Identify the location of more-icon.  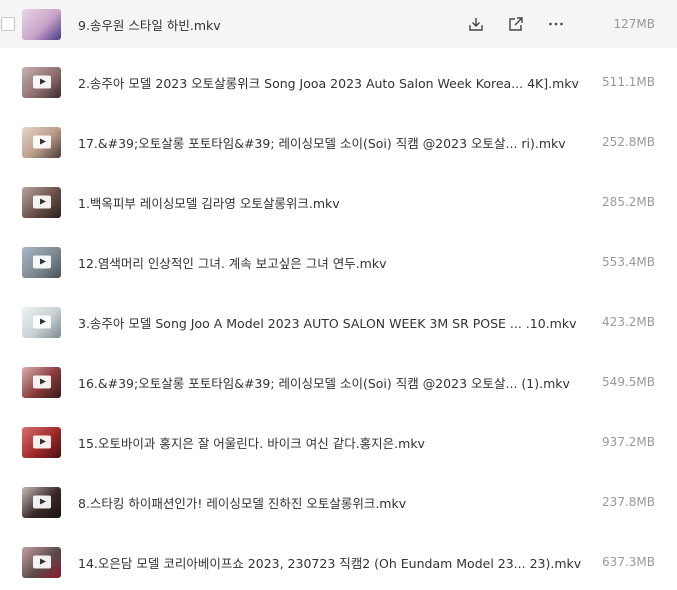
(556, 24).